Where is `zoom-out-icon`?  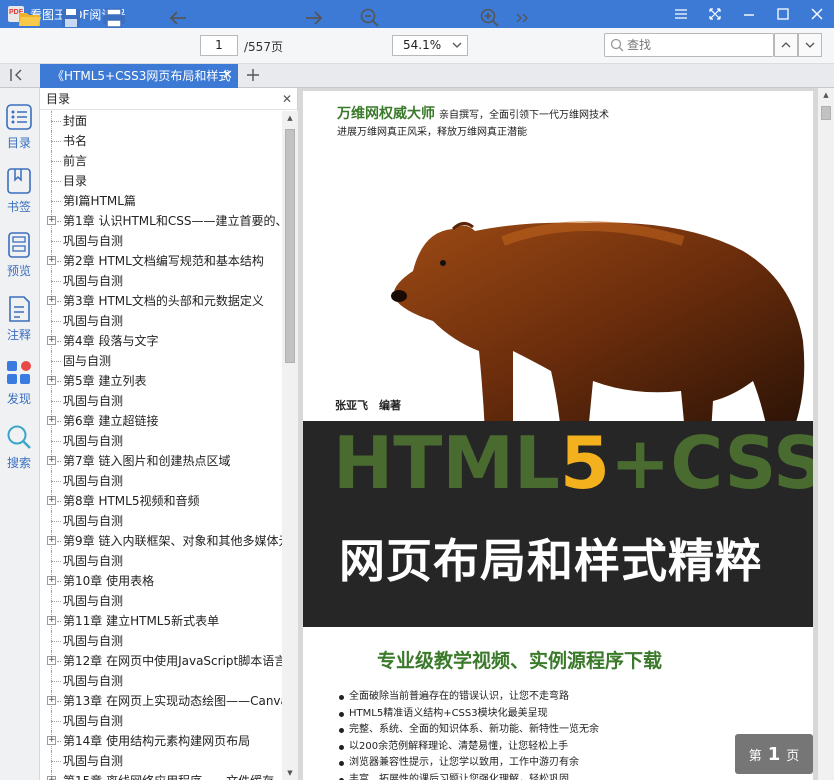
zoom-out-icon is located at coordinates (370, 18).